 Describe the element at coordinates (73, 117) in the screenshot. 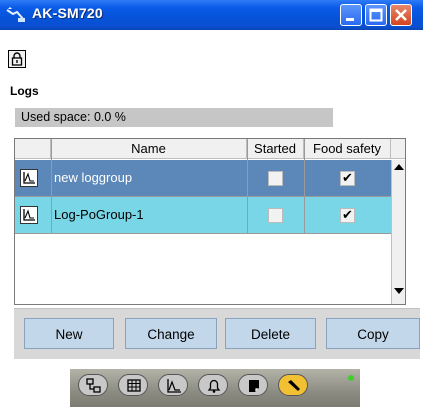

I see `used-space-text: Used space: 0.0 %` at that location.